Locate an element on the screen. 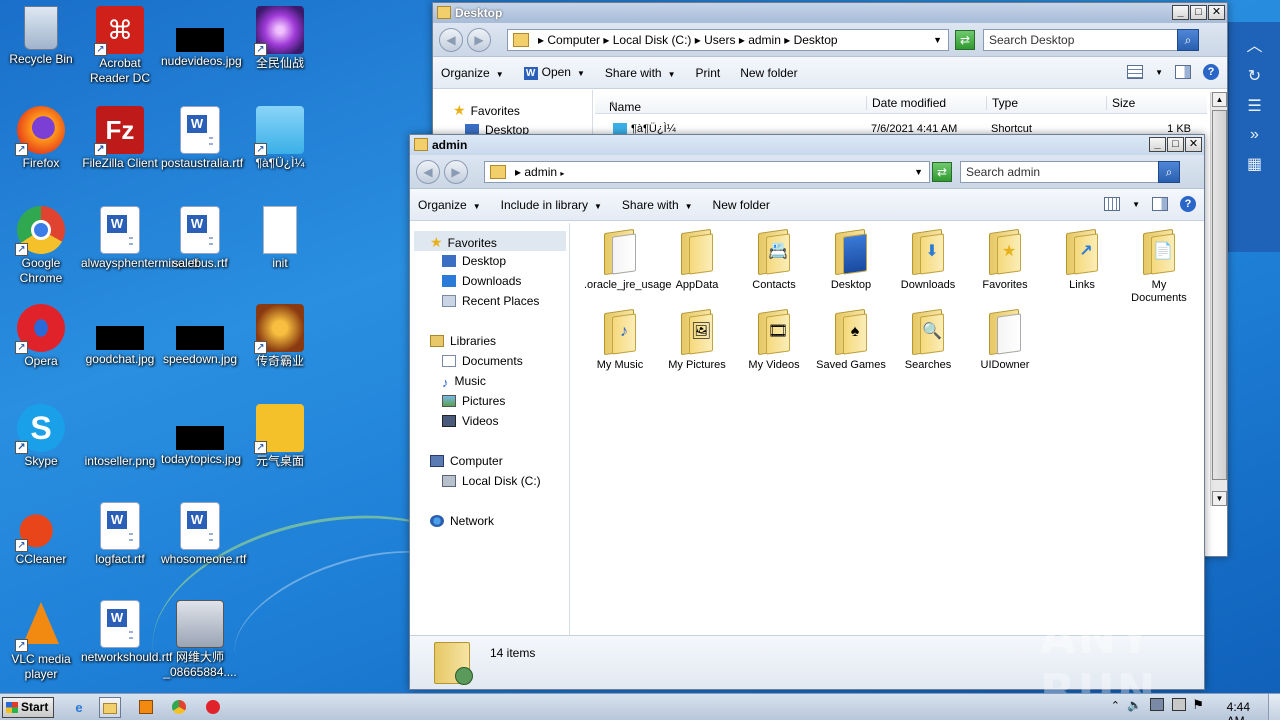  breadcrumb-item: Desktop is located at coordinates (816, 40).